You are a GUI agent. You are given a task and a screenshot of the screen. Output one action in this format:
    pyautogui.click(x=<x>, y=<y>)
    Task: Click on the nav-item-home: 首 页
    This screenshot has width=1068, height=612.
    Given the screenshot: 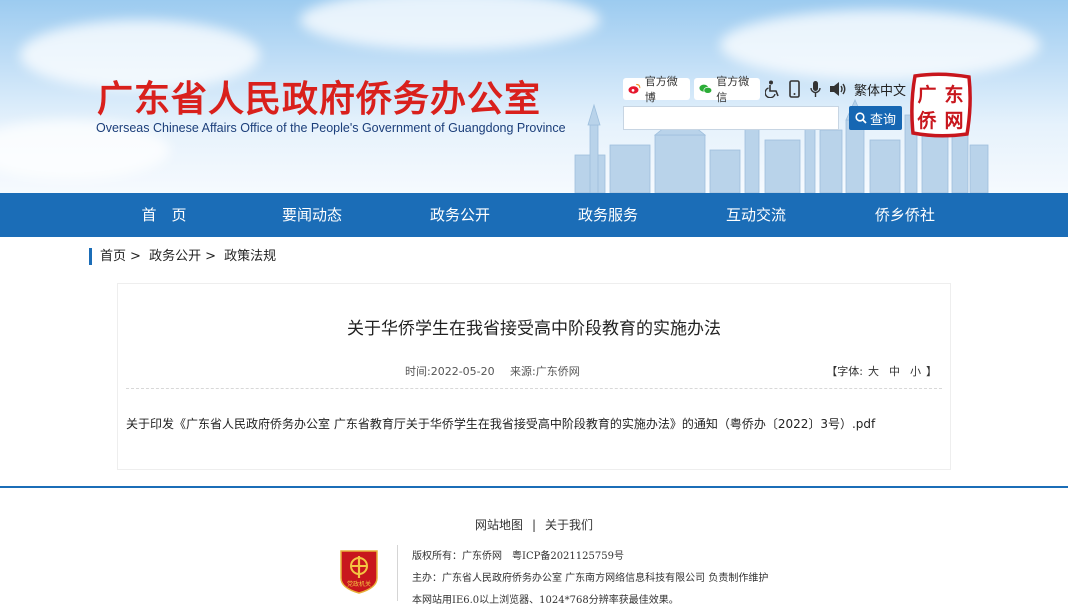 What is the action you would take?
    pyautogui.click(x=164, y=215)
    